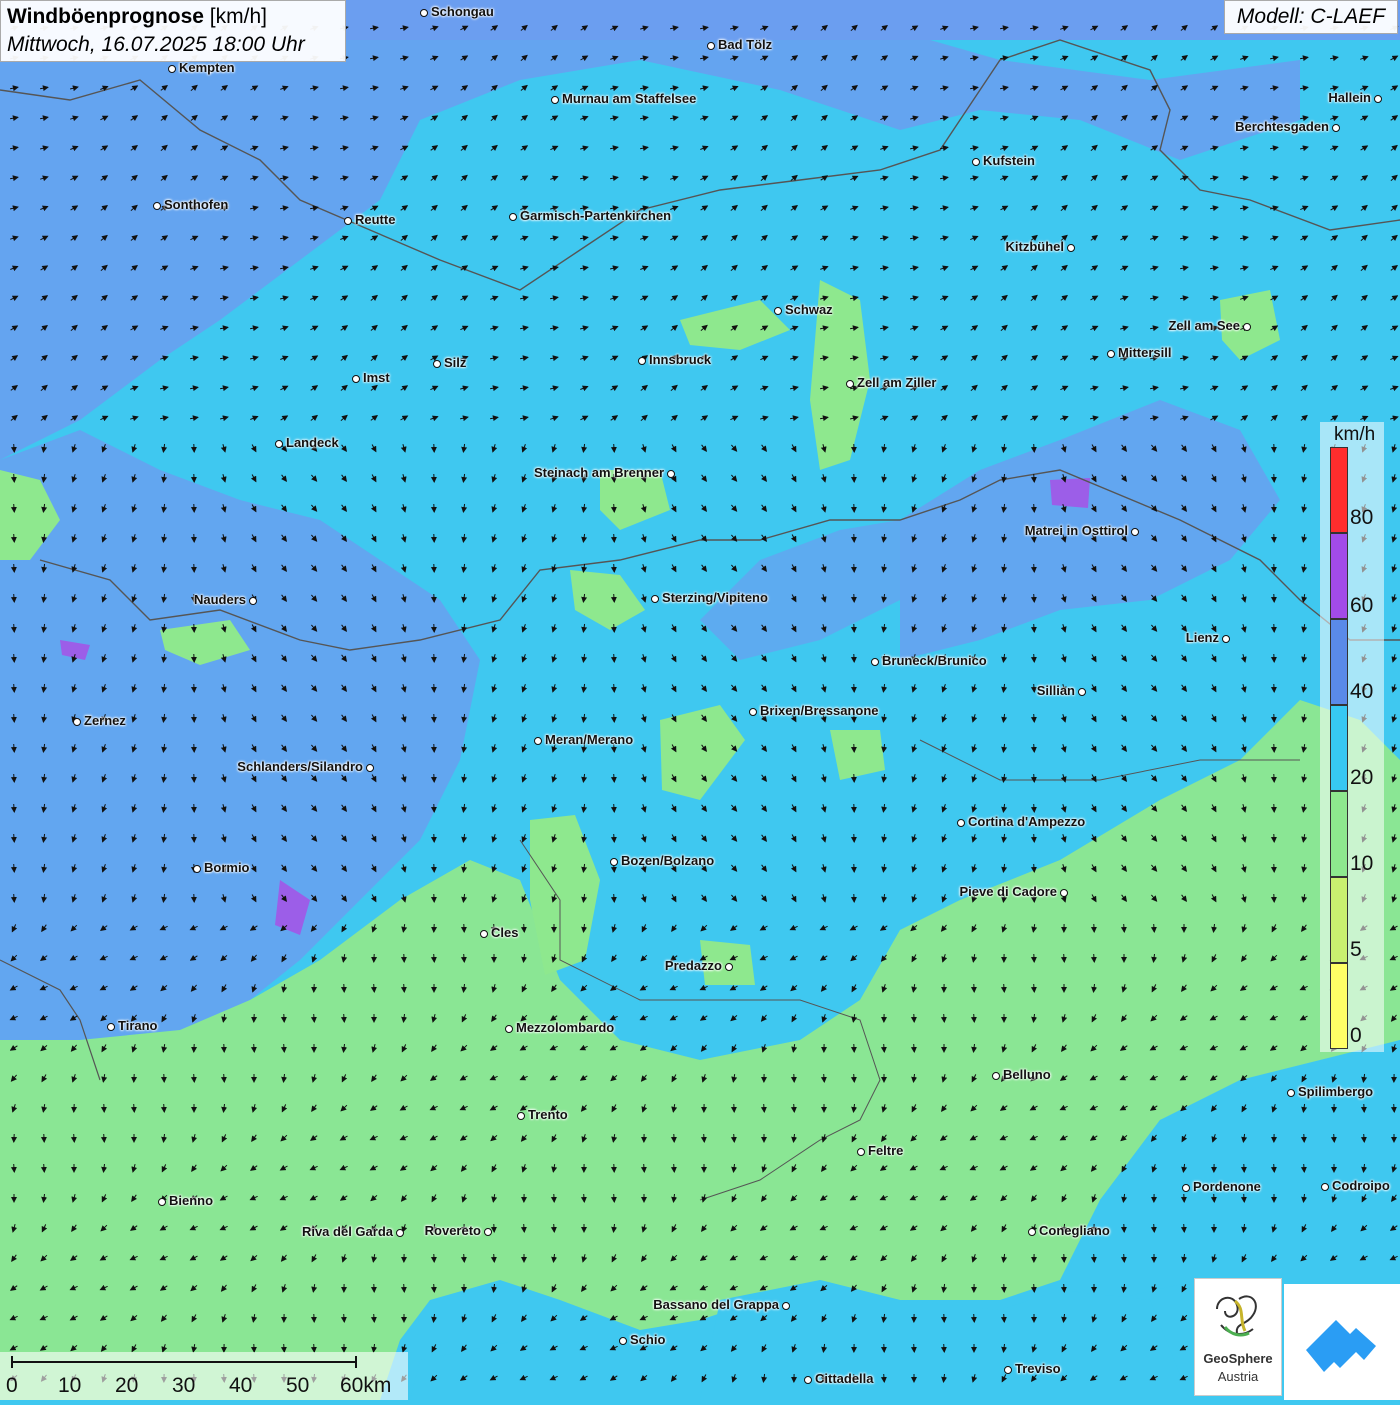  Describe the element at coordinates (716, 1304) in the screenshot. I see `city-label-bassano-del-grappa: Bassano del Grappa` at that location.